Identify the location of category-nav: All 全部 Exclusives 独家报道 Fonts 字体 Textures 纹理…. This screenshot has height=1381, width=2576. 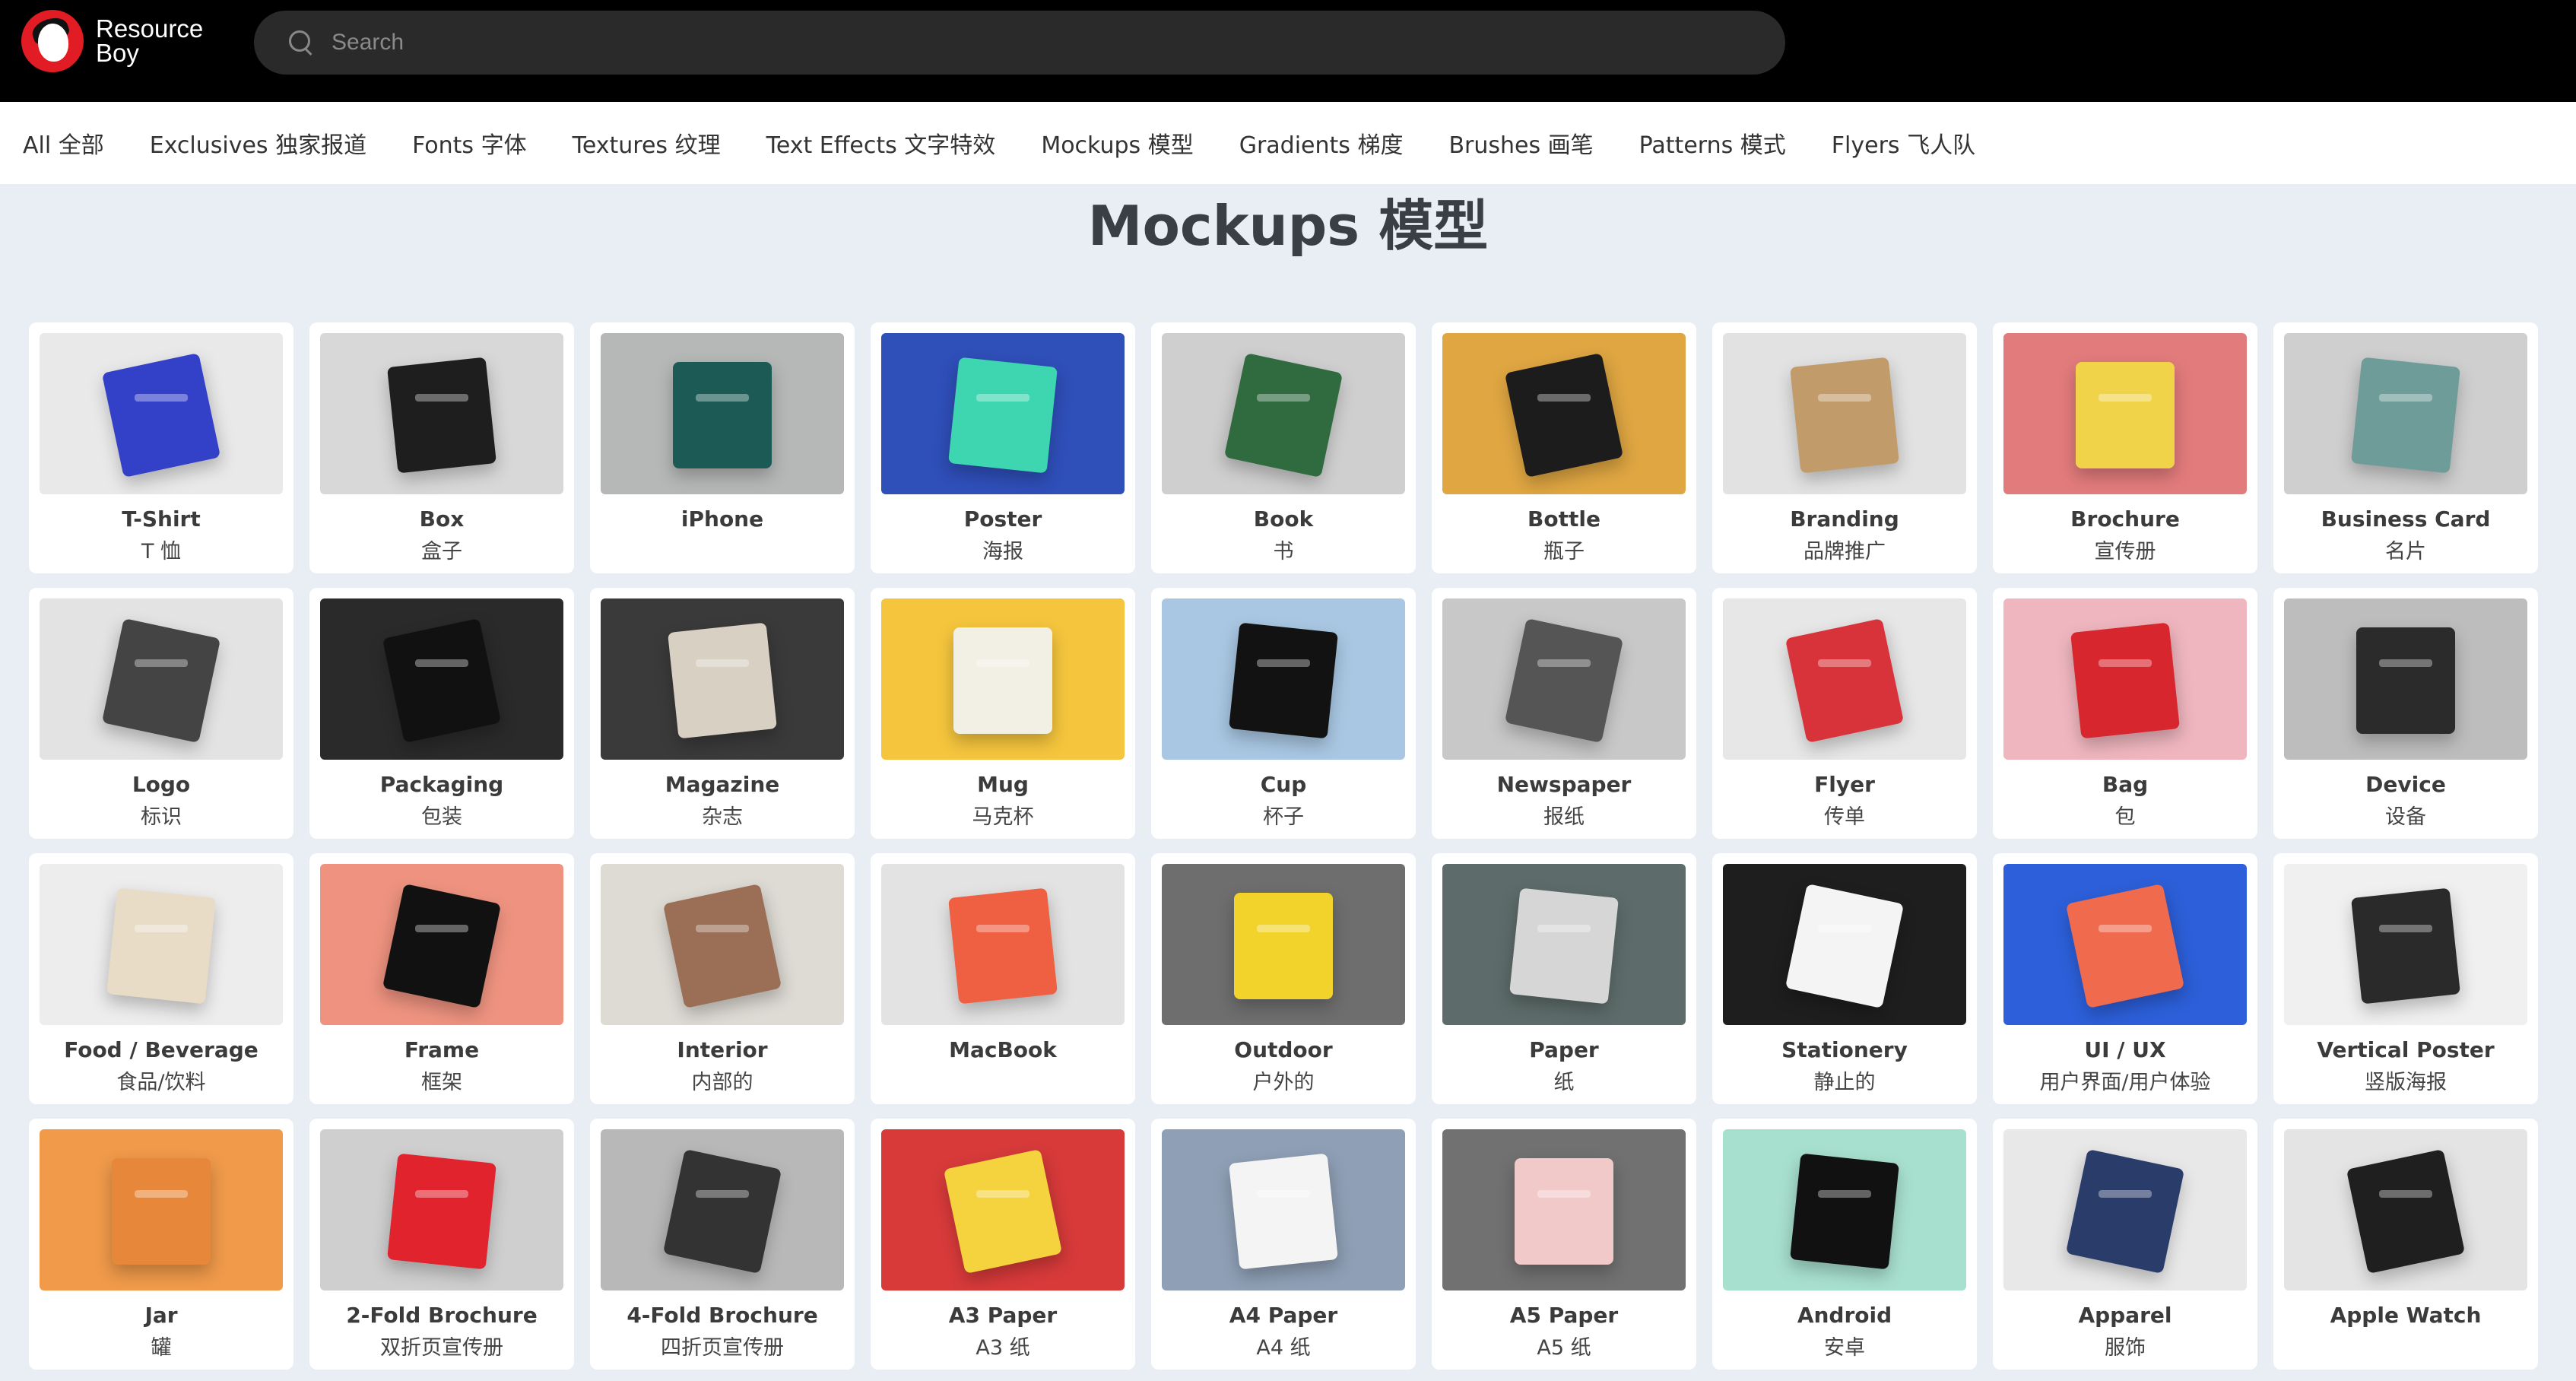
(1288, 143).